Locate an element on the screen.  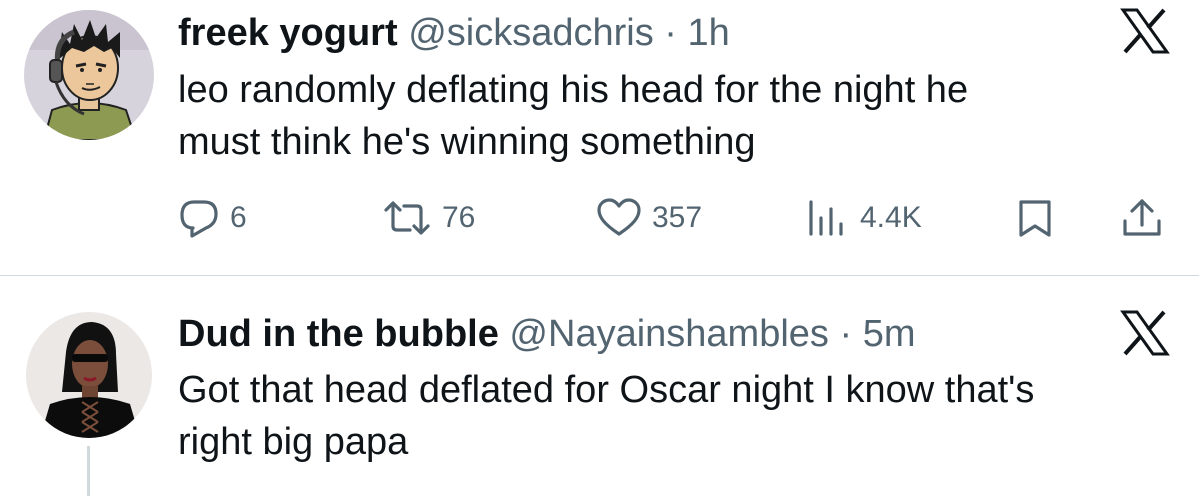
tweet-header: Dud in the bubble @Nayainshambles · 5m is located at coordinates (547, 334).